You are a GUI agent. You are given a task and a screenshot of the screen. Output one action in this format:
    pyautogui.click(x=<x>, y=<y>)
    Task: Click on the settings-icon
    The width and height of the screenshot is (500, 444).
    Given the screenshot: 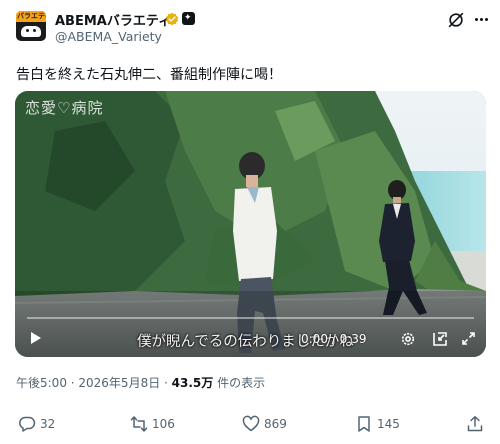 What is the action you would take?
    pyautogui.click(x=408, y=339)
    